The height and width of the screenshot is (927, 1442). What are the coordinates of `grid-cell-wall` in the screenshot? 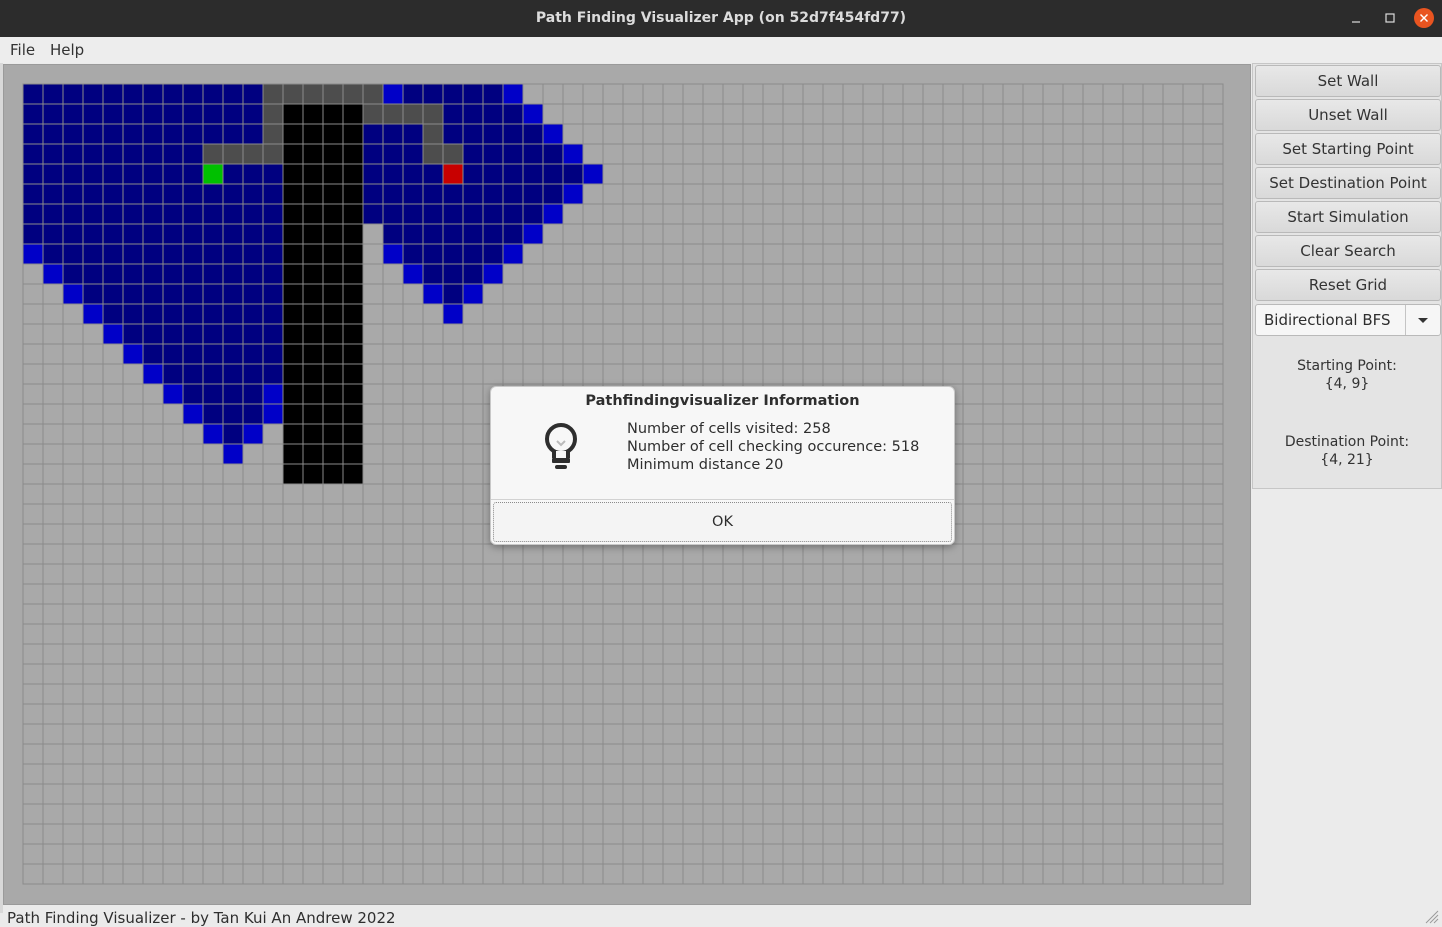 It's located at (313, 354).